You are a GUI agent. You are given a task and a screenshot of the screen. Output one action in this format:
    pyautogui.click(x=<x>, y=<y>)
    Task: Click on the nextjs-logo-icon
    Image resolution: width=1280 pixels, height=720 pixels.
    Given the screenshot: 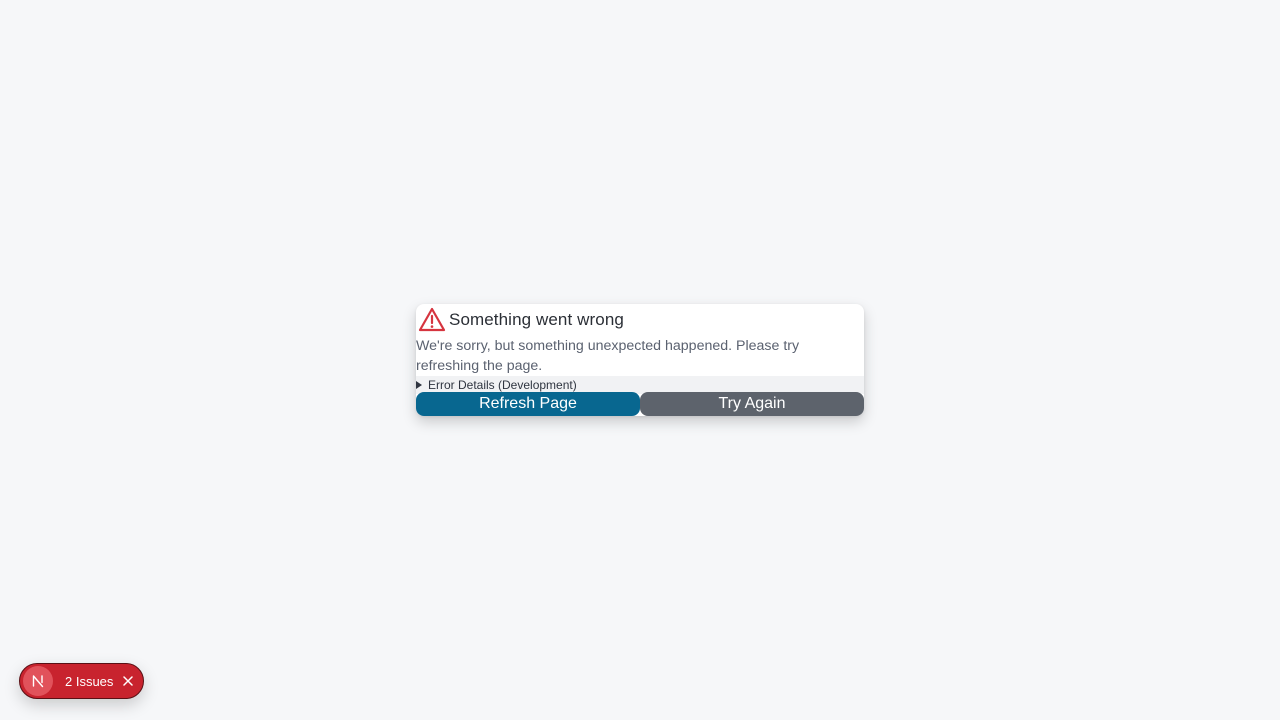 What is the action you would take?
    pyautogui.click(x=38, y=681)
    